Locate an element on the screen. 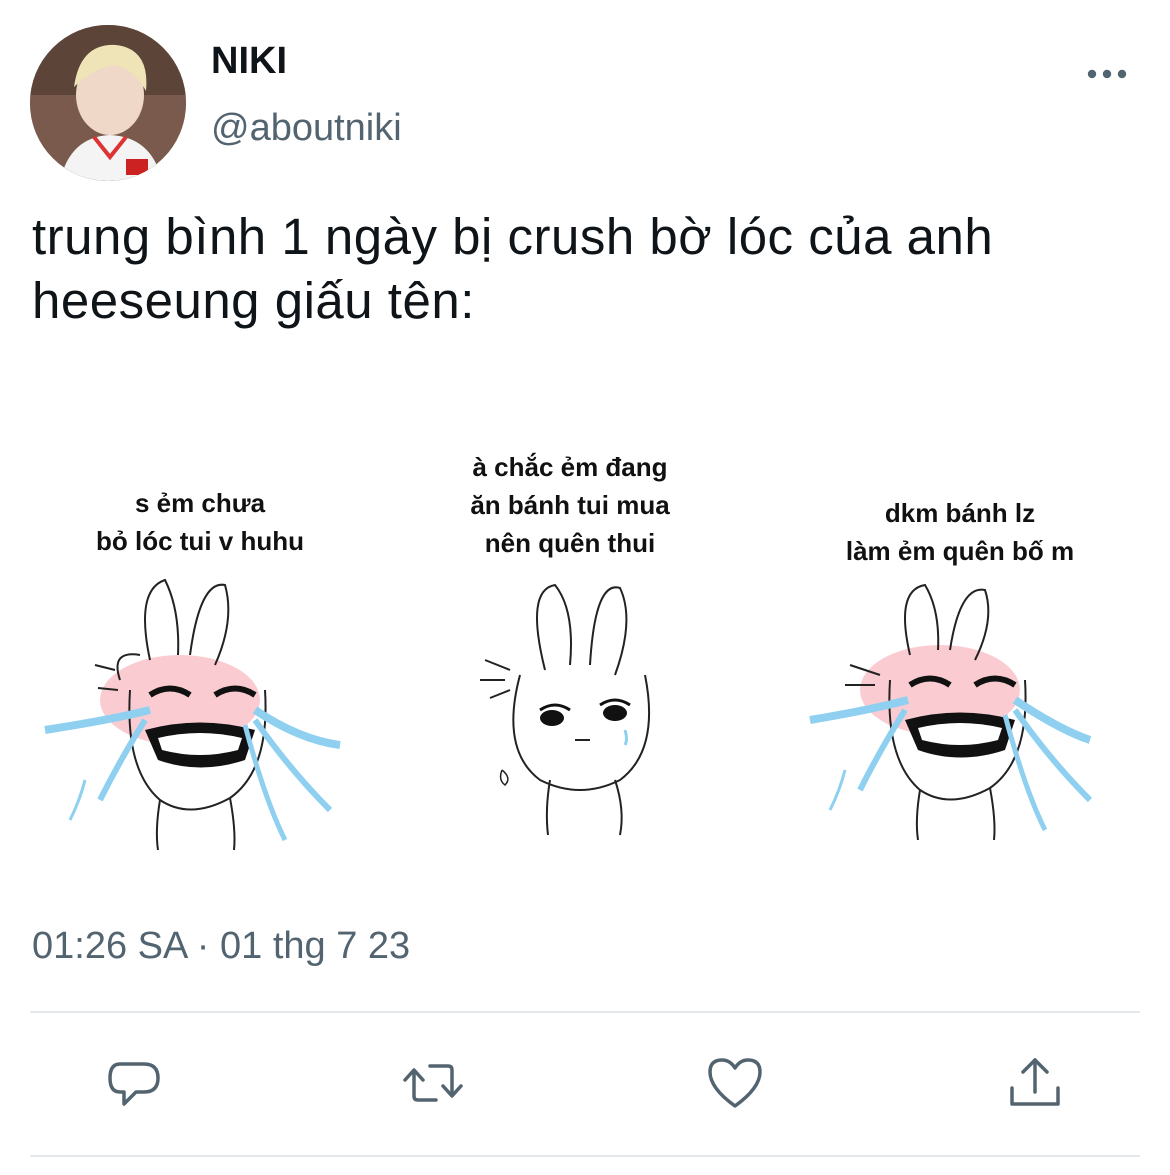  more-horizontal-icon is located at coordinates (1107, 74).